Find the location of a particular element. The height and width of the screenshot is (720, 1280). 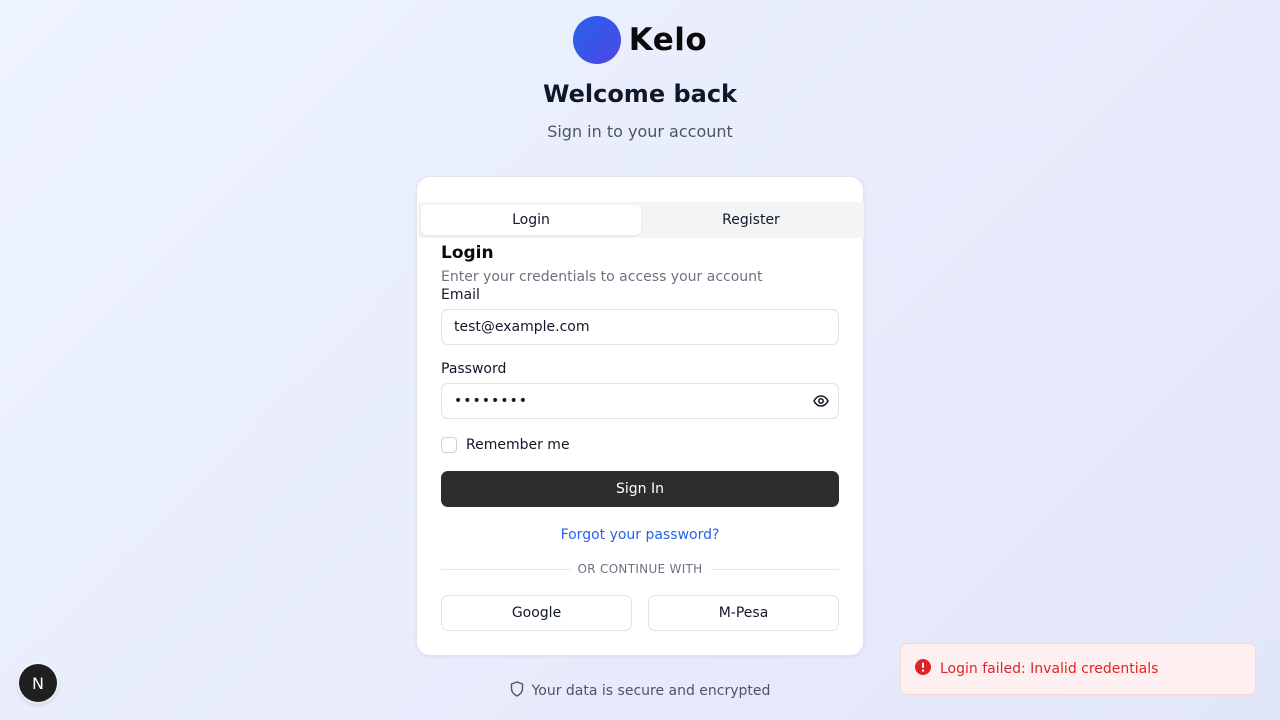

error-toast: Login failed: Invalid credentials is located at coordinates (1078, 669).